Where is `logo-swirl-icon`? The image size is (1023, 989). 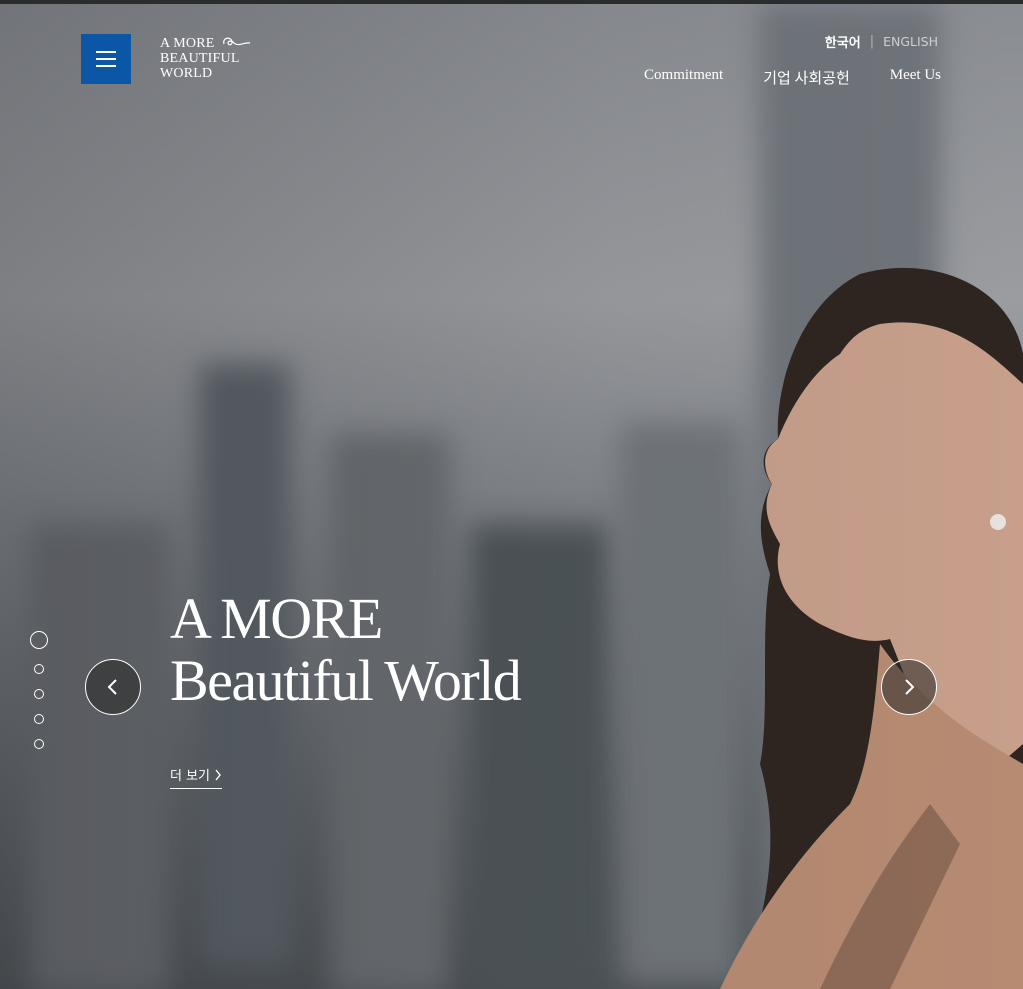
logo-swirl-icon is located at coordinates (237, 41).